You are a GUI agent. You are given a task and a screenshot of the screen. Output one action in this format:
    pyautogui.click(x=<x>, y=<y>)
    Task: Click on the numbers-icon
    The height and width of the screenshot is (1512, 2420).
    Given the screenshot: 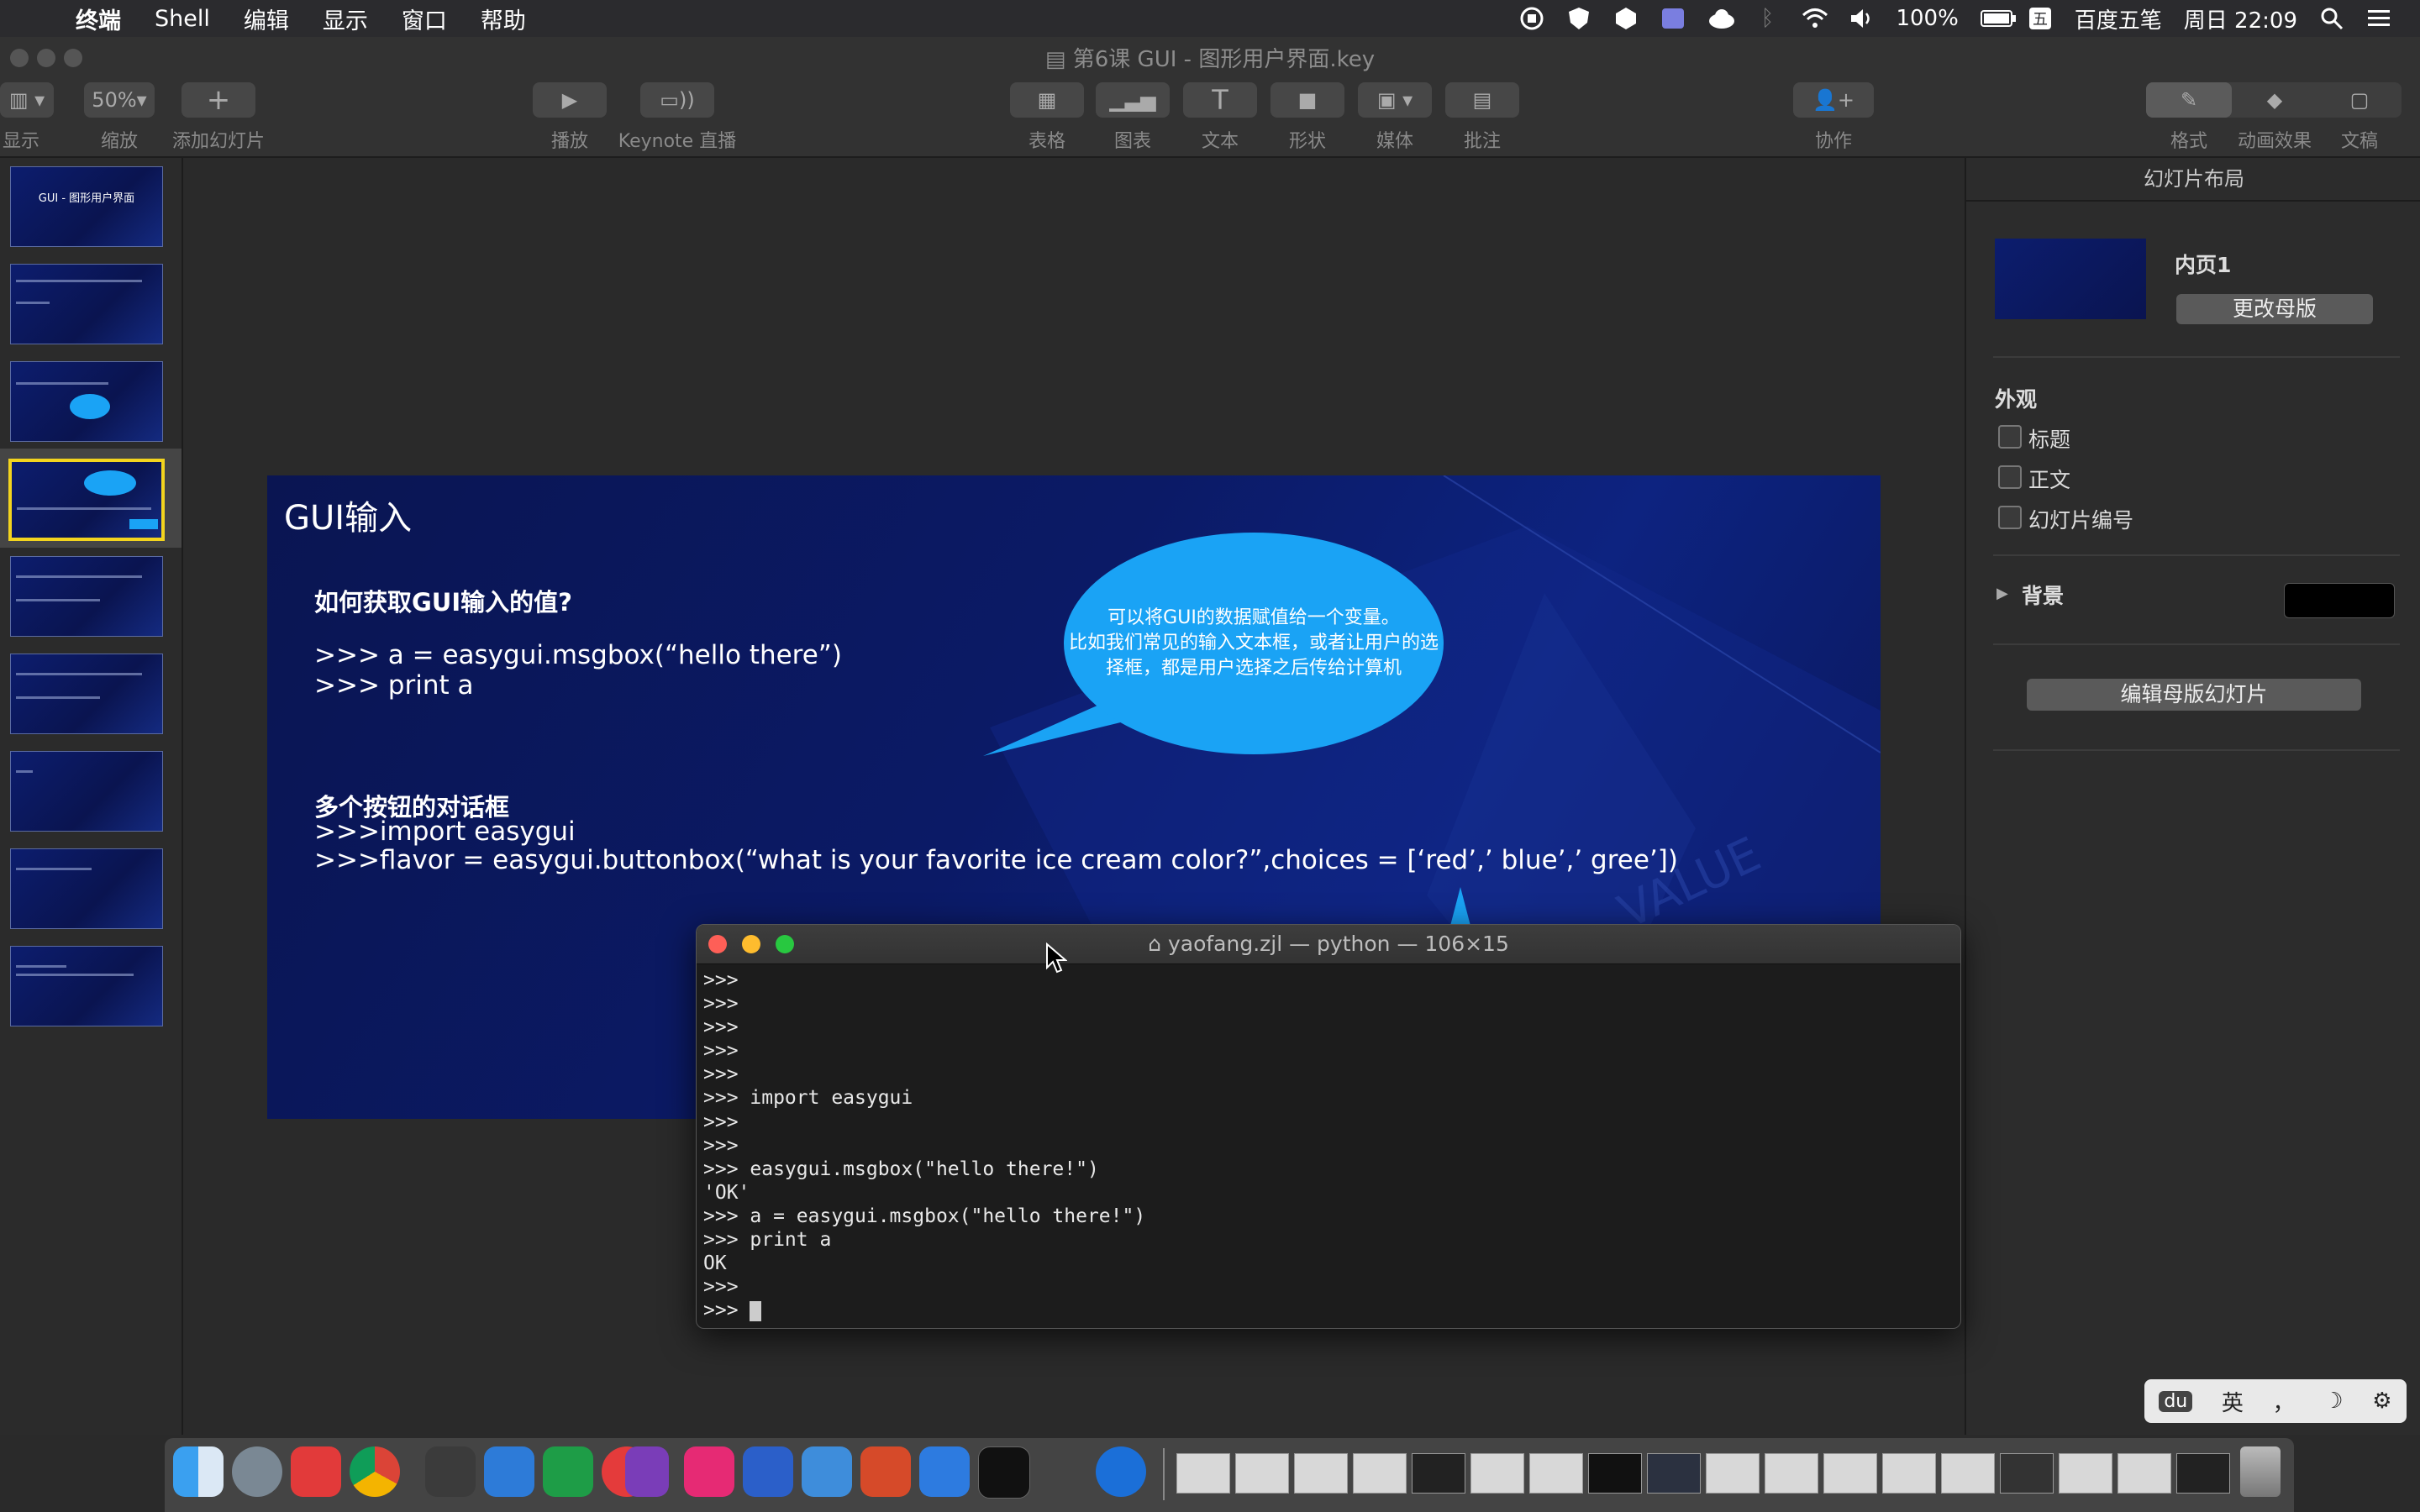 What is the action you would take?
    pyautogui.click(x=509, y=1471)
    